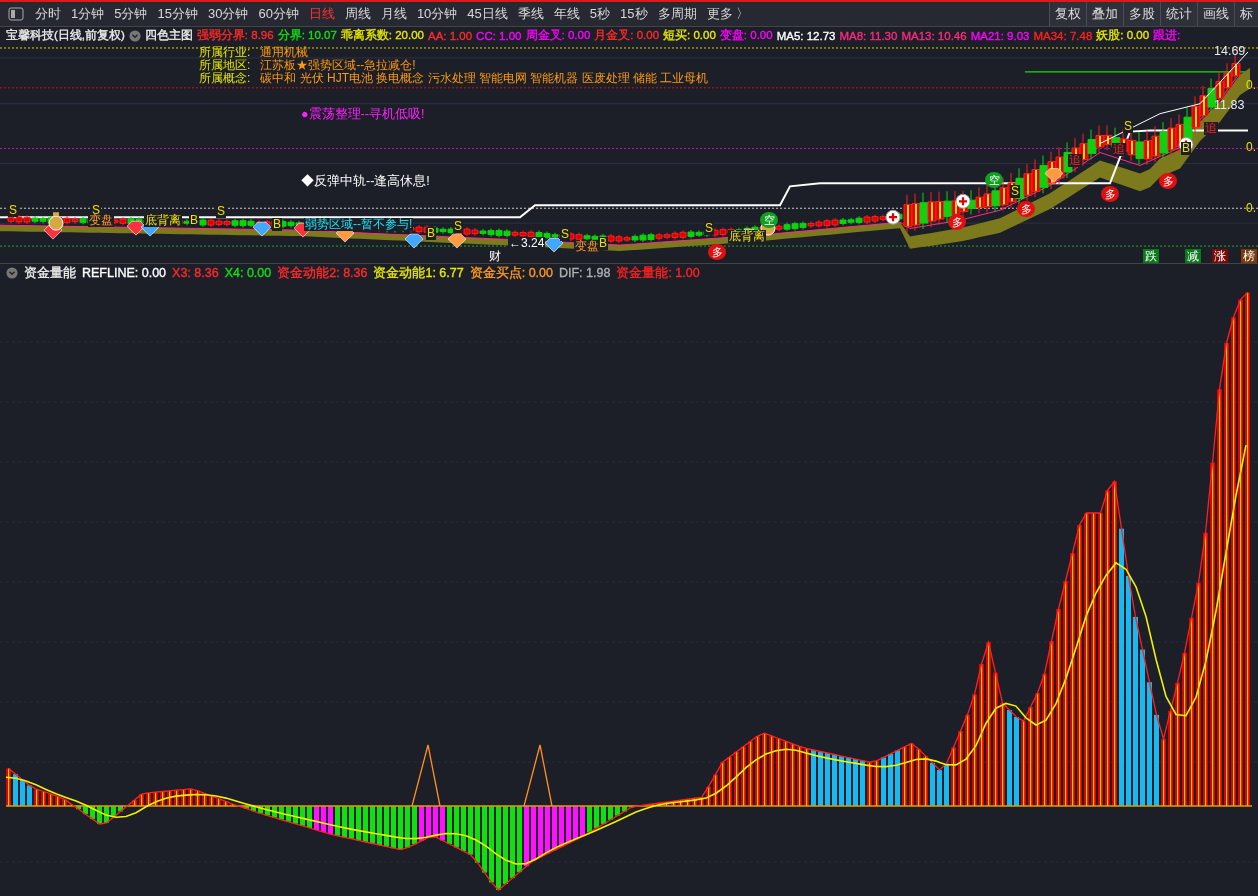 This screenshot has height=896, width=1258. What do you see at coordinates (284, 52) in the screenshot?
I see `info-value: 通用机械` at bounding box center [284, 52].